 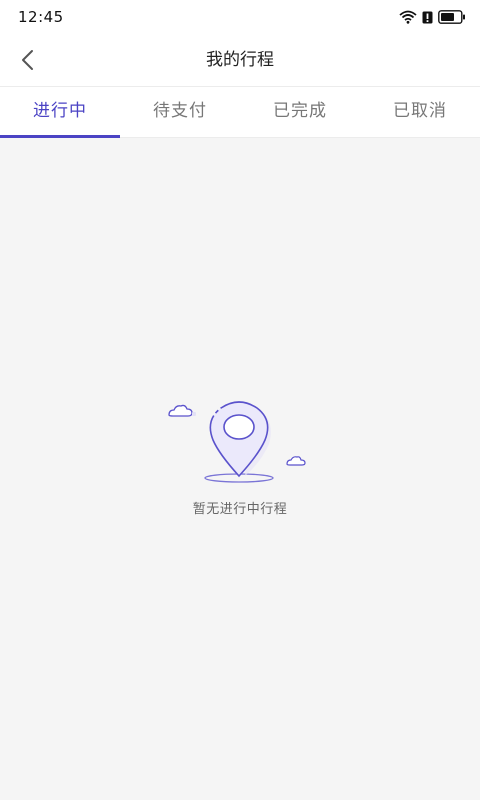 I want to click on header: 我的行程, so click(x=240, y=60).